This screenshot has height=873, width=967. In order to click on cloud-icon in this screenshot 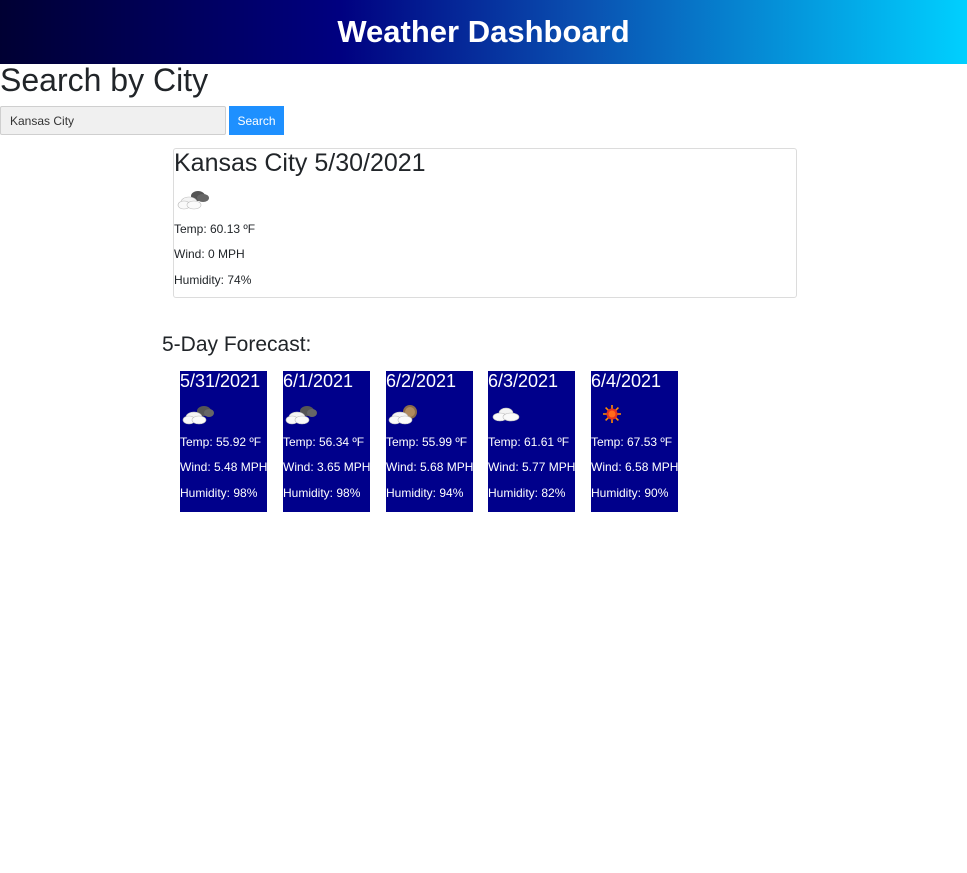, I will do `click(506, 414)`.